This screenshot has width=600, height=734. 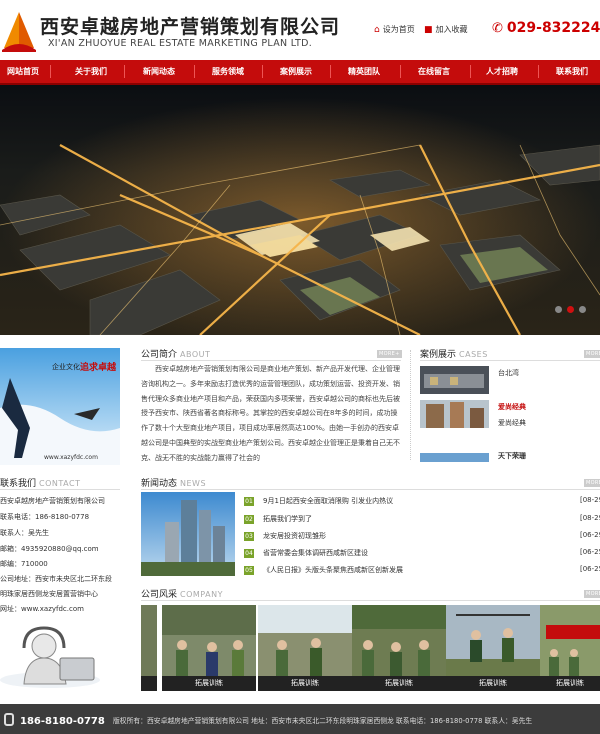 What do you see at coordinates (159, 484) in the screenshot?
I see `news-title-cn: 新闻动态` at bounding box center [159, 484].